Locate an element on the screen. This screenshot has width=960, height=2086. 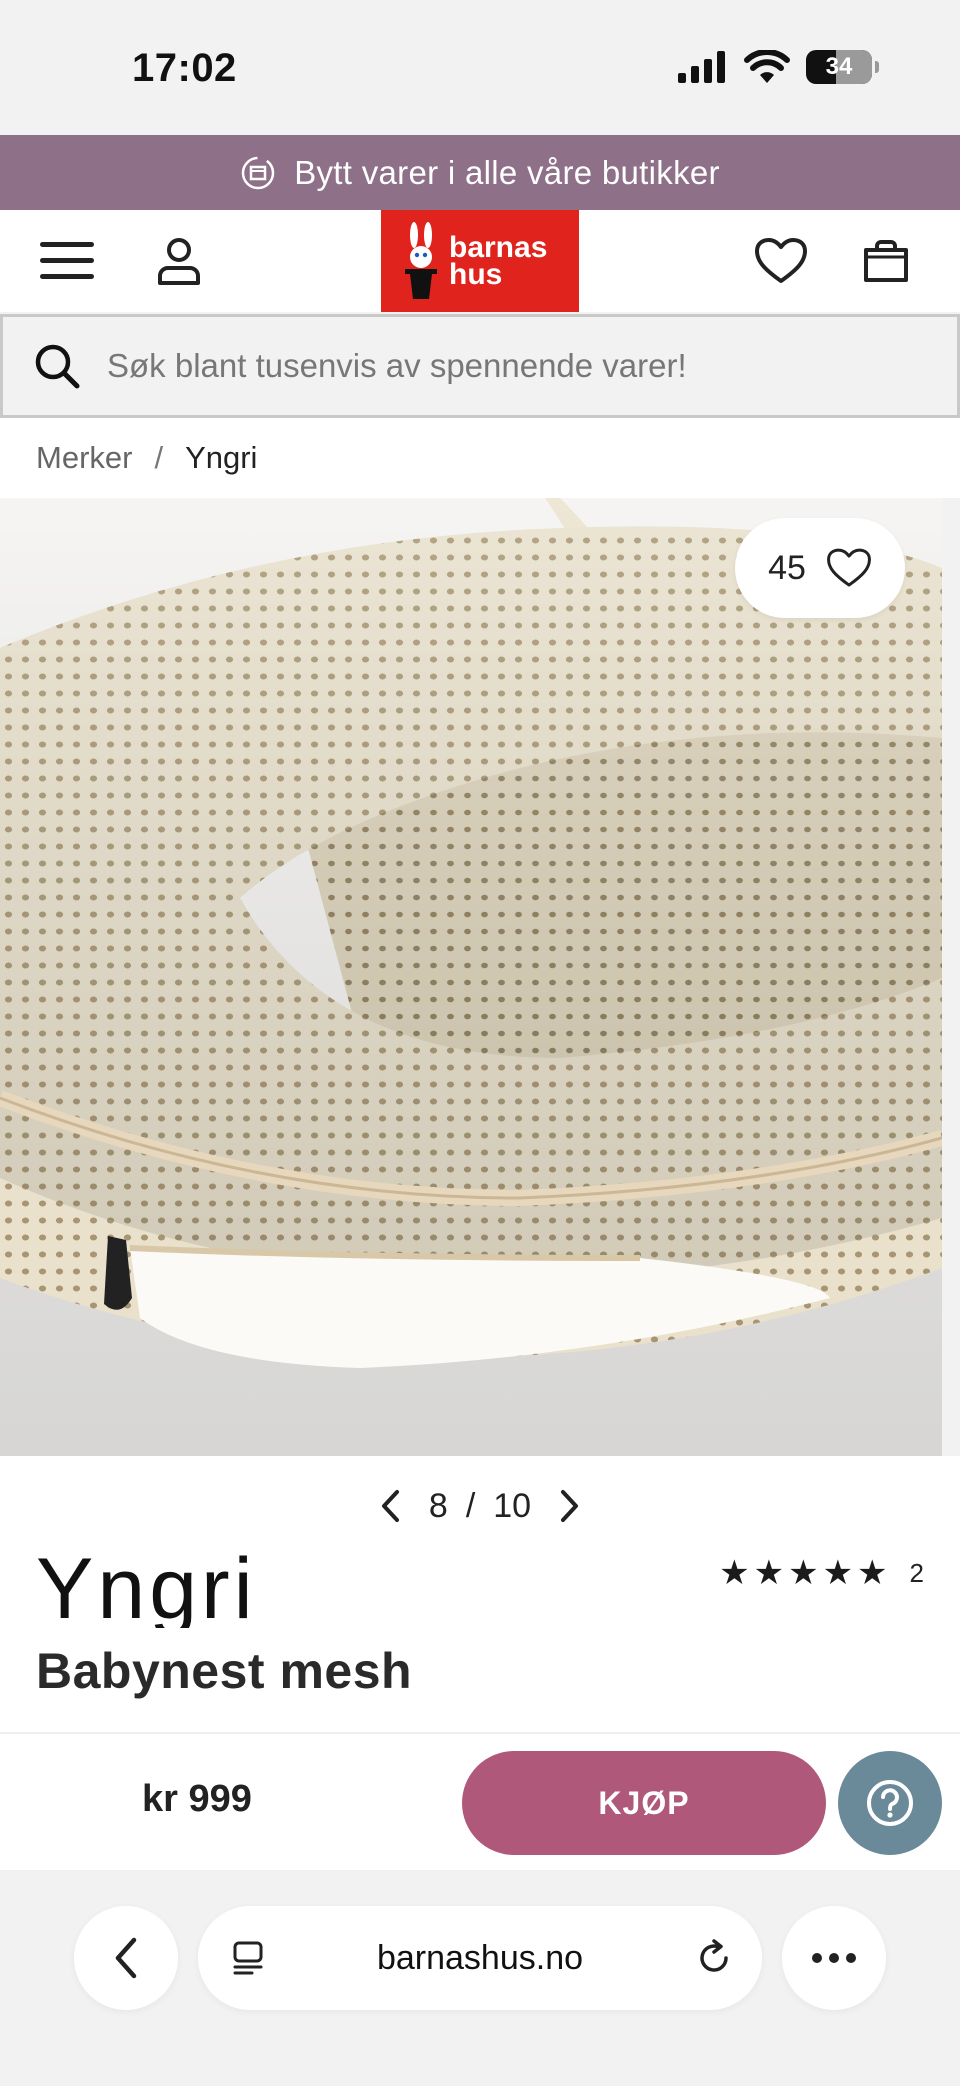
promo-text: Bytt varer i alle våre butikker is located at coordinates (507, 172).